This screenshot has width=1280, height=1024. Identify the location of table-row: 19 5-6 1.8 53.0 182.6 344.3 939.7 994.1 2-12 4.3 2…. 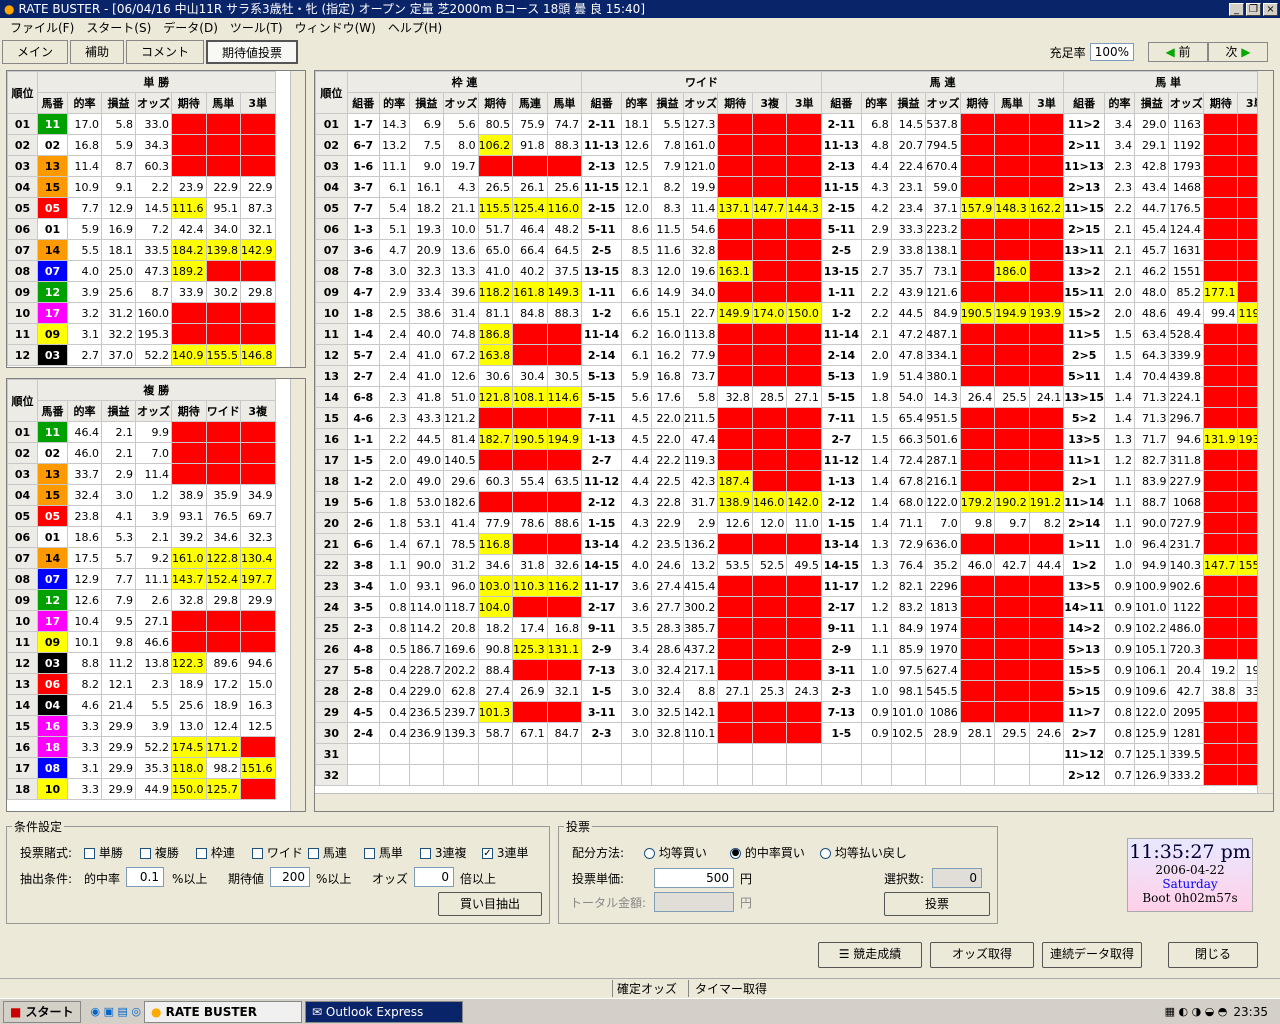
(794, 502).